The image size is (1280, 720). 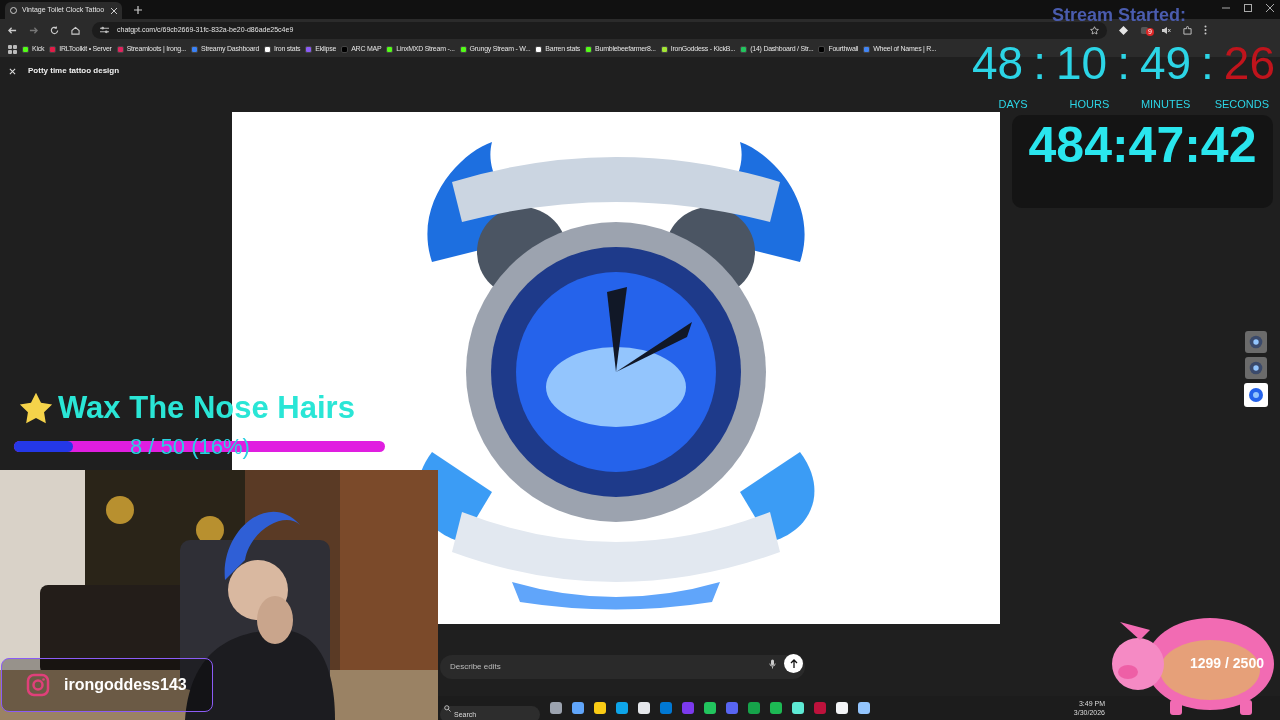 What do you see at coordinates (1123, 30) in the screenshot?
I see `extension-icon` at bounding box center [1123, 30].